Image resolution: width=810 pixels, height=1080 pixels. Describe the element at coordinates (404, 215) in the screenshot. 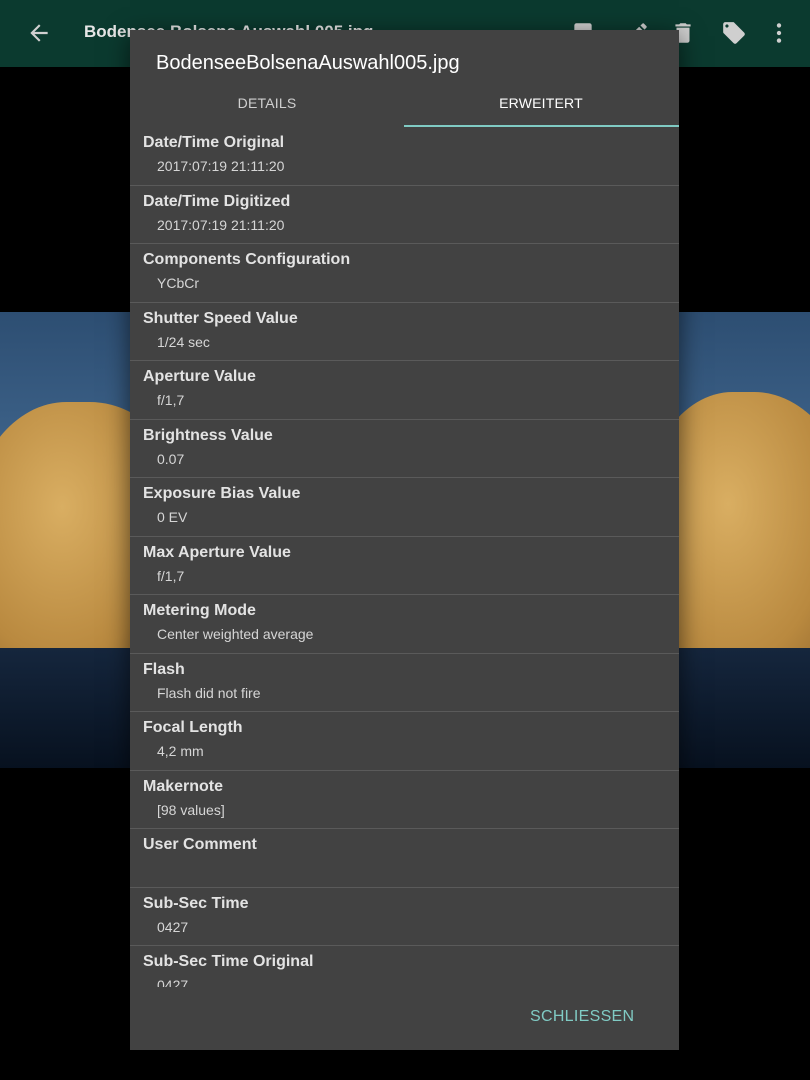

I see `list-item: Date/Time Digitized 2017:07:19 21:11:20` at that location.